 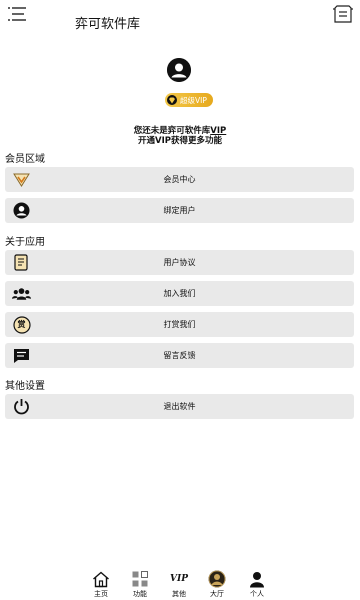 I want to click on tab-label: 其他, so click(x=179, y=594).